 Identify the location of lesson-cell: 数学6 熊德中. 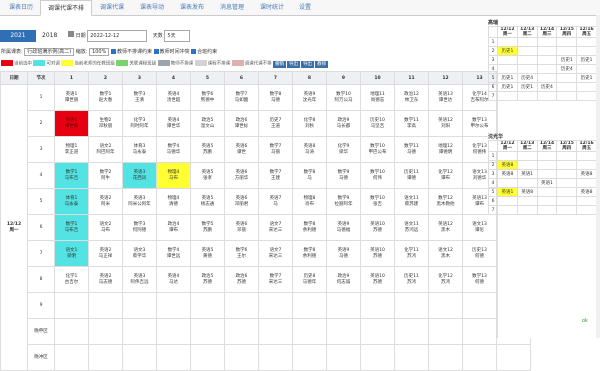
(207, 97).